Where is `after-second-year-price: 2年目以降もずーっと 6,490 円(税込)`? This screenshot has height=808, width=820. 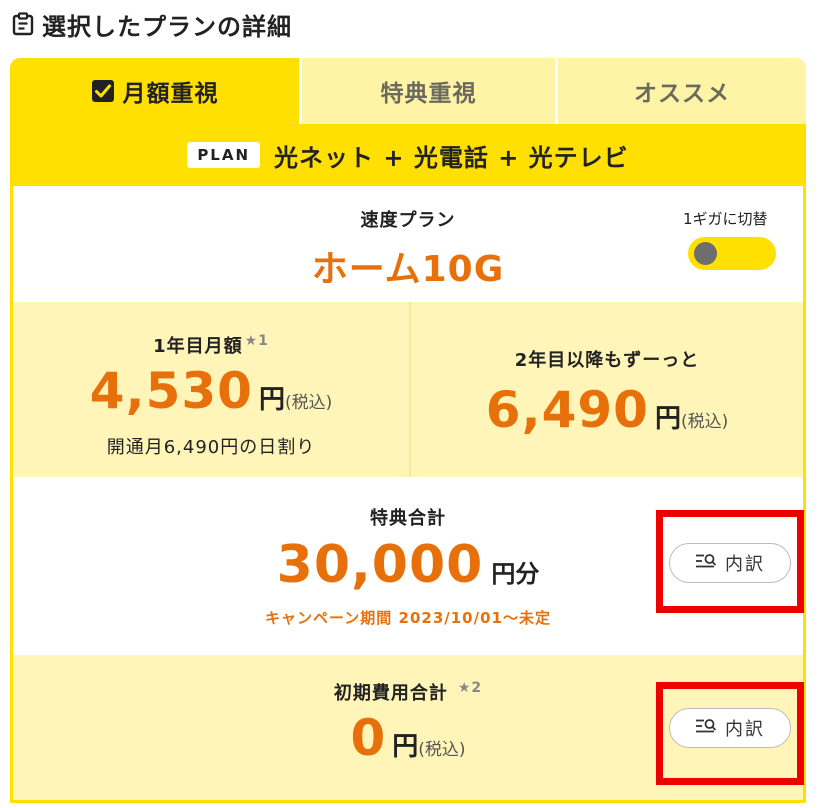
after-second-year-price: 2年目以降もずーっと 6,490 円(税込) is located at coordinates (607, 389).